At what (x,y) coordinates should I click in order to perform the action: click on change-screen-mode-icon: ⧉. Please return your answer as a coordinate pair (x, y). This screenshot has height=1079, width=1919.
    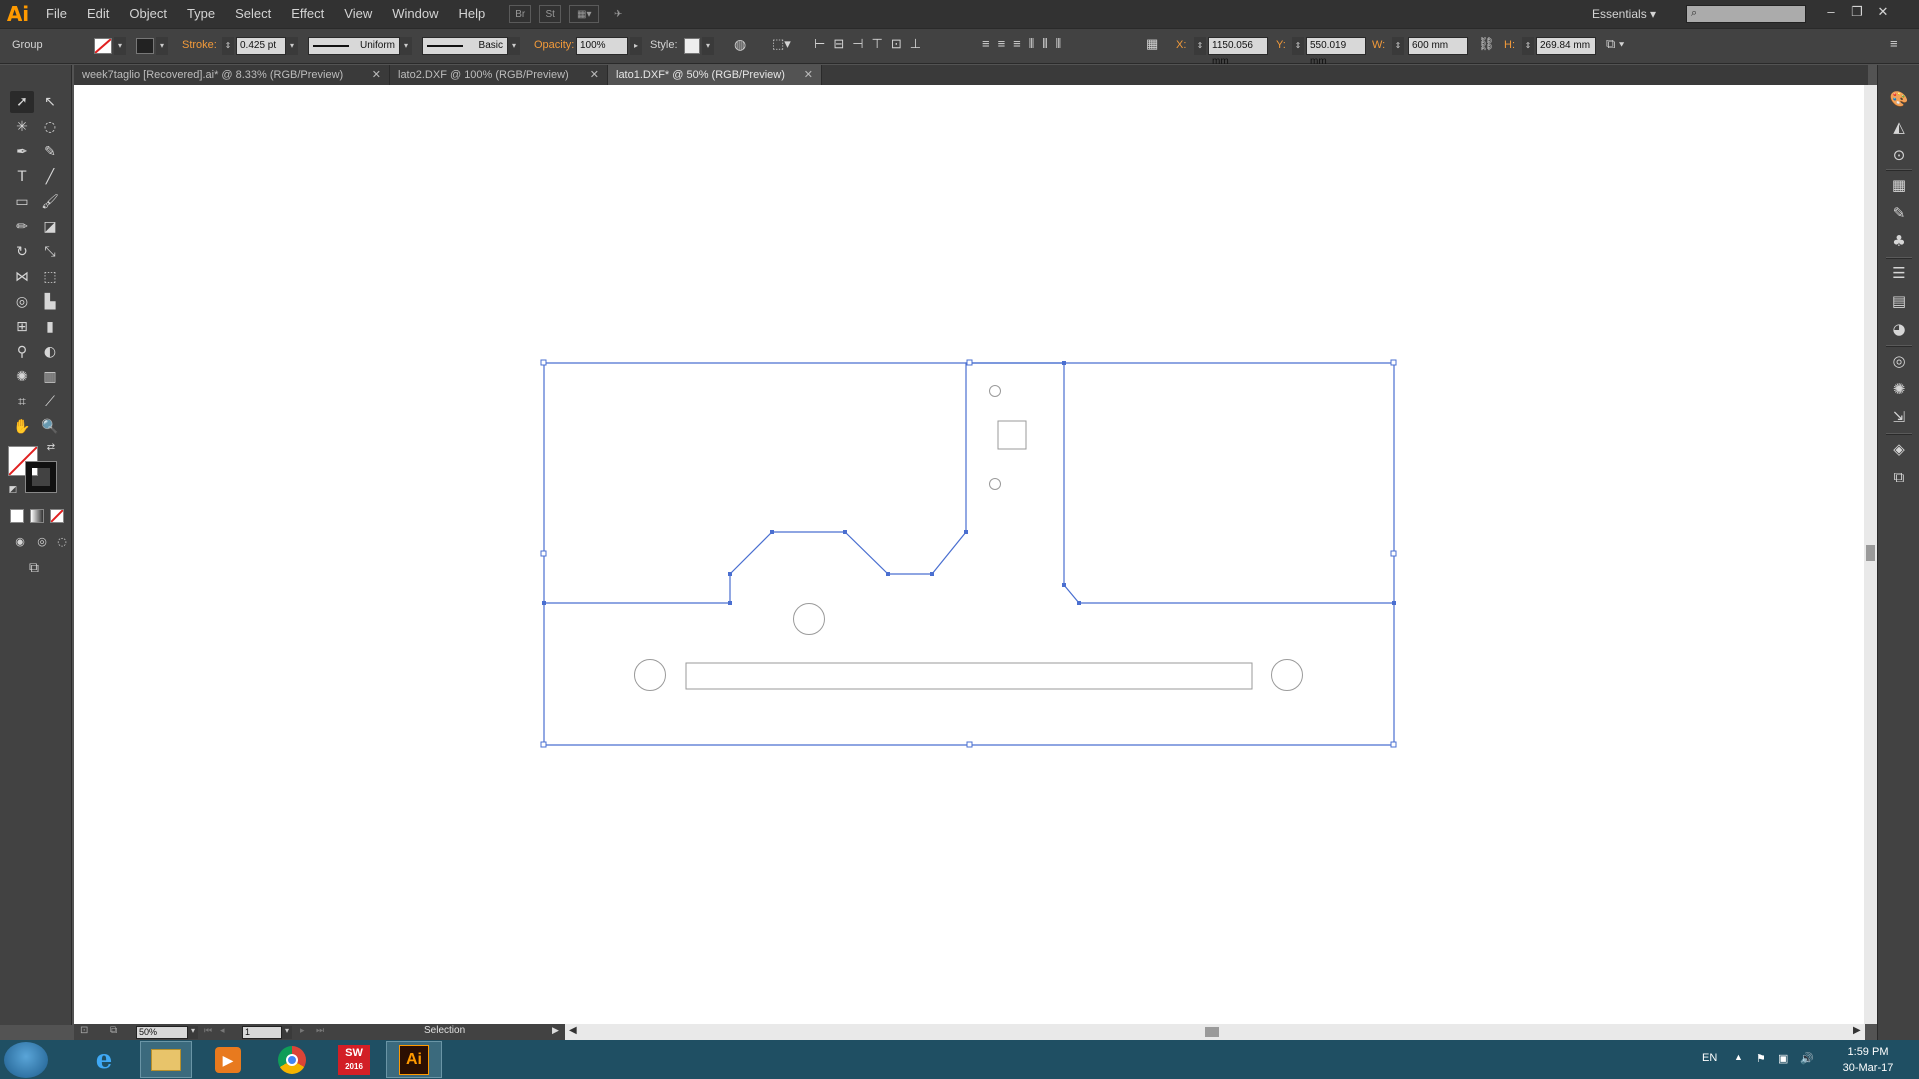
    Looking at the image, I should click on (34, 568).